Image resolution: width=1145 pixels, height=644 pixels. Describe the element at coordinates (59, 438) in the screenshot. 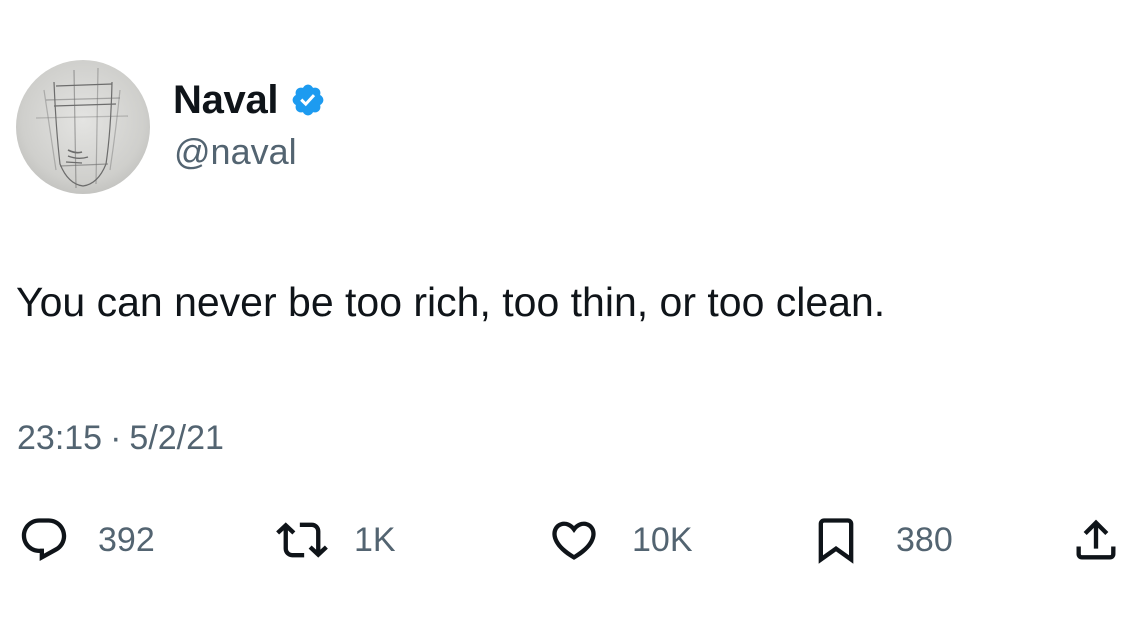

I see `tweet-time: 23:15` at that location.